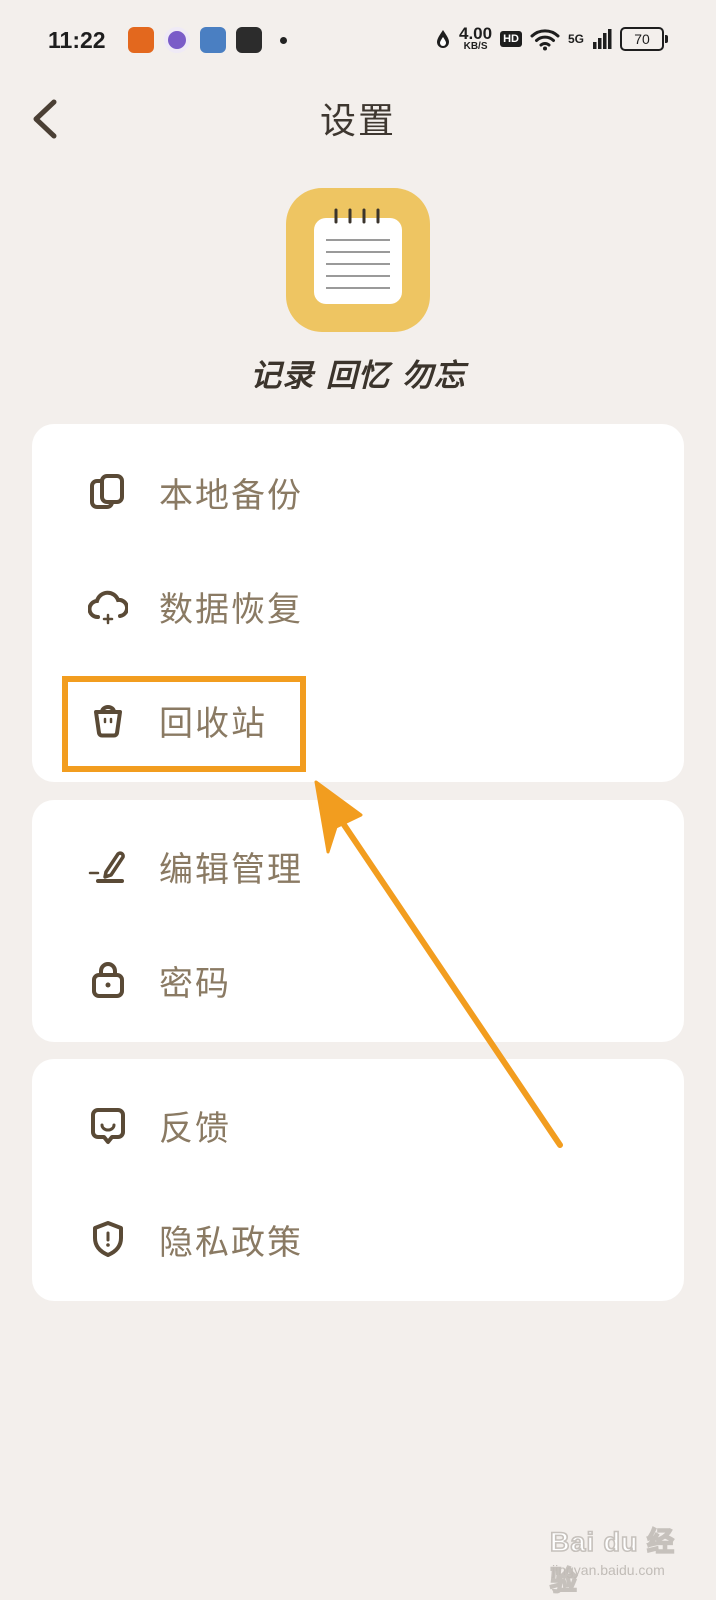 This screenshot has width=716, height=1600. What do you see at coordinates (108, 980) in the screenshot?
I see `lock-icon` at bounding box center [108, 980].